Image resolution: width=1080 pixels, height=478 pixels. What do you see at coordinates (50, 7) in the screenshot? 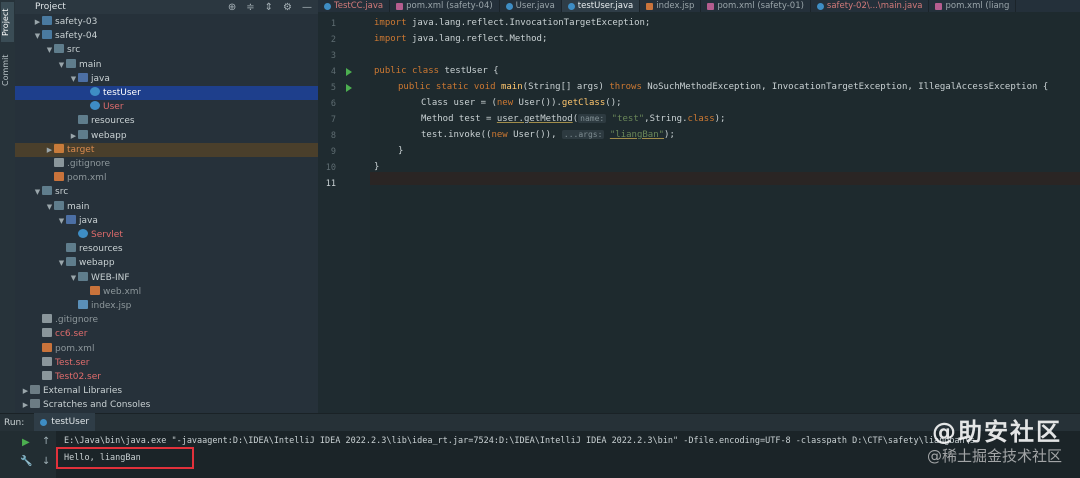
I see `project-panel-title: Project` at bounding box center [50, 7].